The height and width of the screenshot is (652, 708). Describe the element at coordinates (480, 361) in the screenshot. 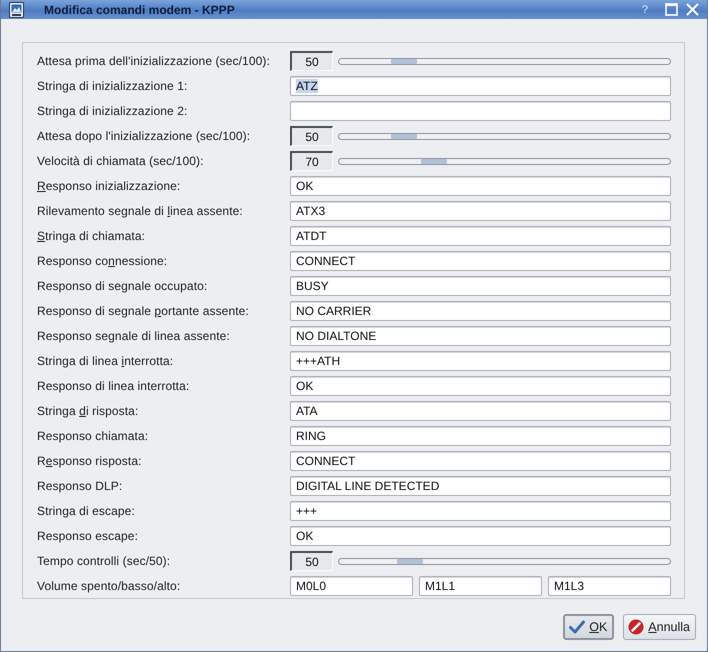

I see `text-field: +++ATH` at that location.